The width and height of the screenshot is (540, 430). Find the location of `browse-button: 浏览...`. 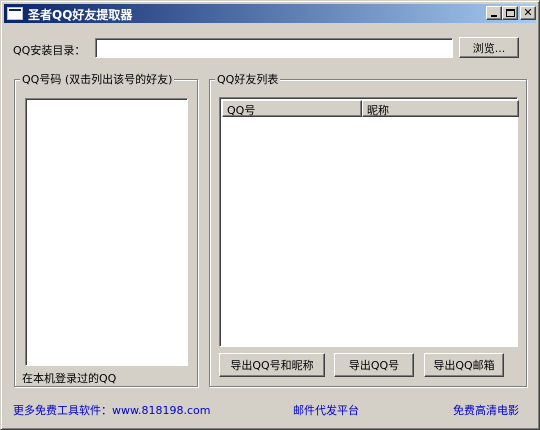

browse-button: 浏览... is located at coordinates (489, 47).